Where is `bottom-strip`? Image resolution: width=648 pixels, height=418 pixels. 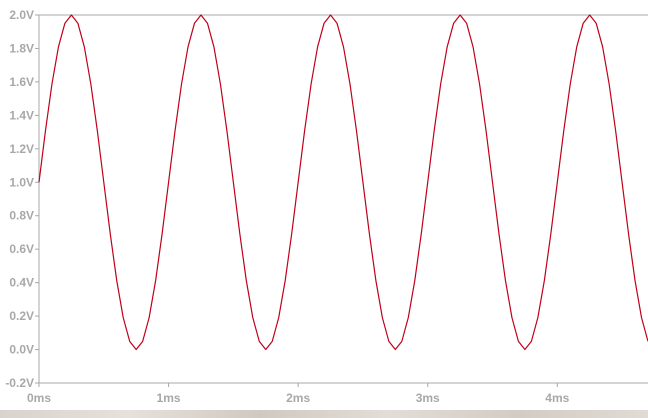 bottom-strip is located at coordinates (324, 414).